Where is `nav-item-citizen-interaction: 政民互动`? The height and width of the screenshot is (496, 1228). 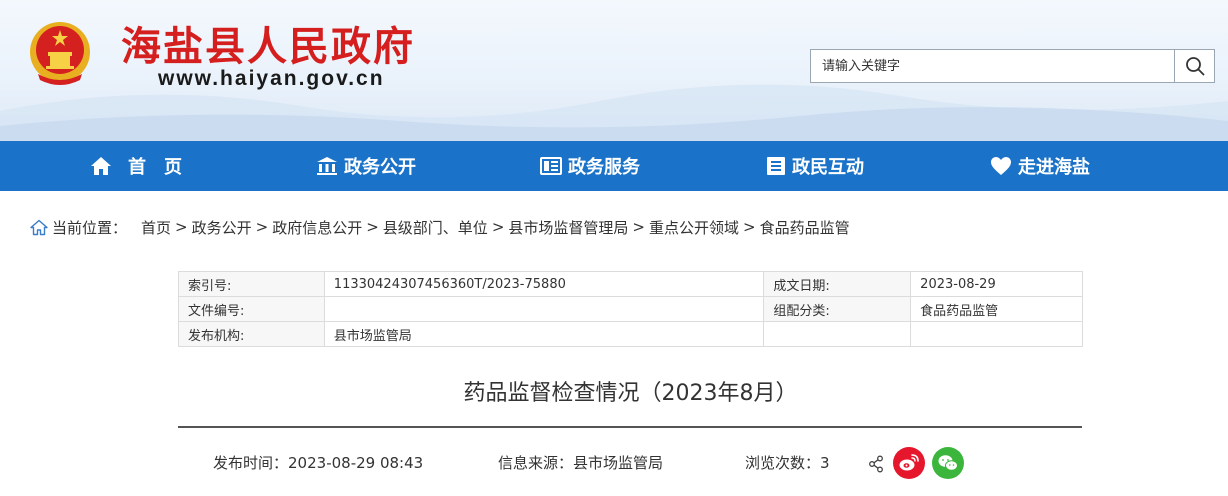
nav-item-citizen-interaction: 政民互动 is located at coordinates (815, 166).